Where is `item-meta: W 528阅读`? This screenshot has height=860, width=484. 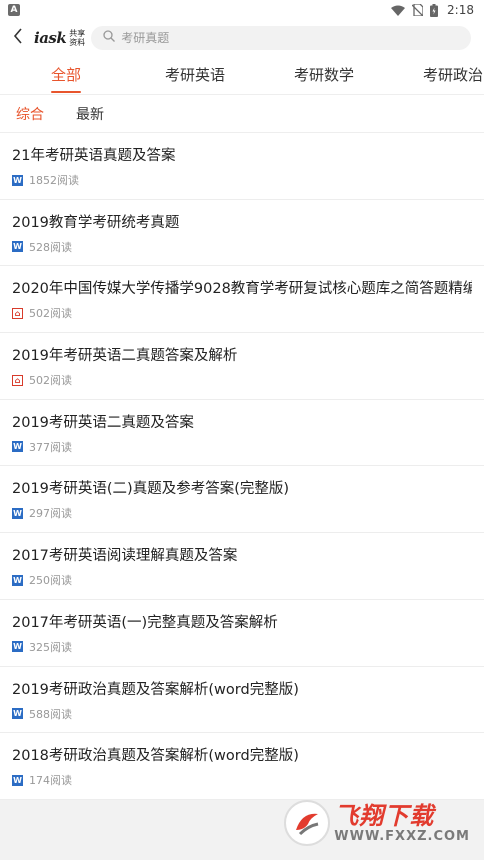 item-meta: W 528阅读 is located at coordinates (242, 247).